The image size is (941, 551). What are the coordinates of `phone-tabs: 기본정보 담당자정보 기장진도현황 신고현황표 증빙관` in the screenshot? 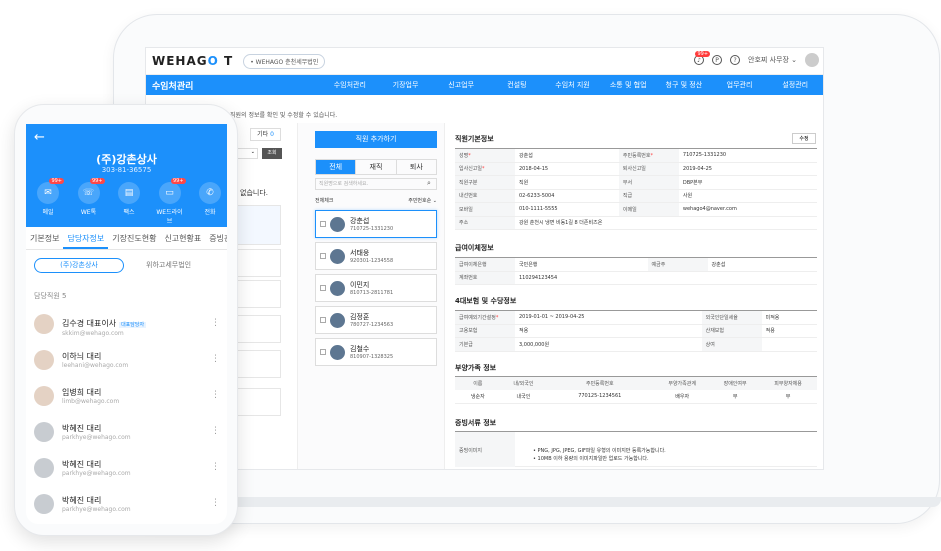 It's located at (126, 240).